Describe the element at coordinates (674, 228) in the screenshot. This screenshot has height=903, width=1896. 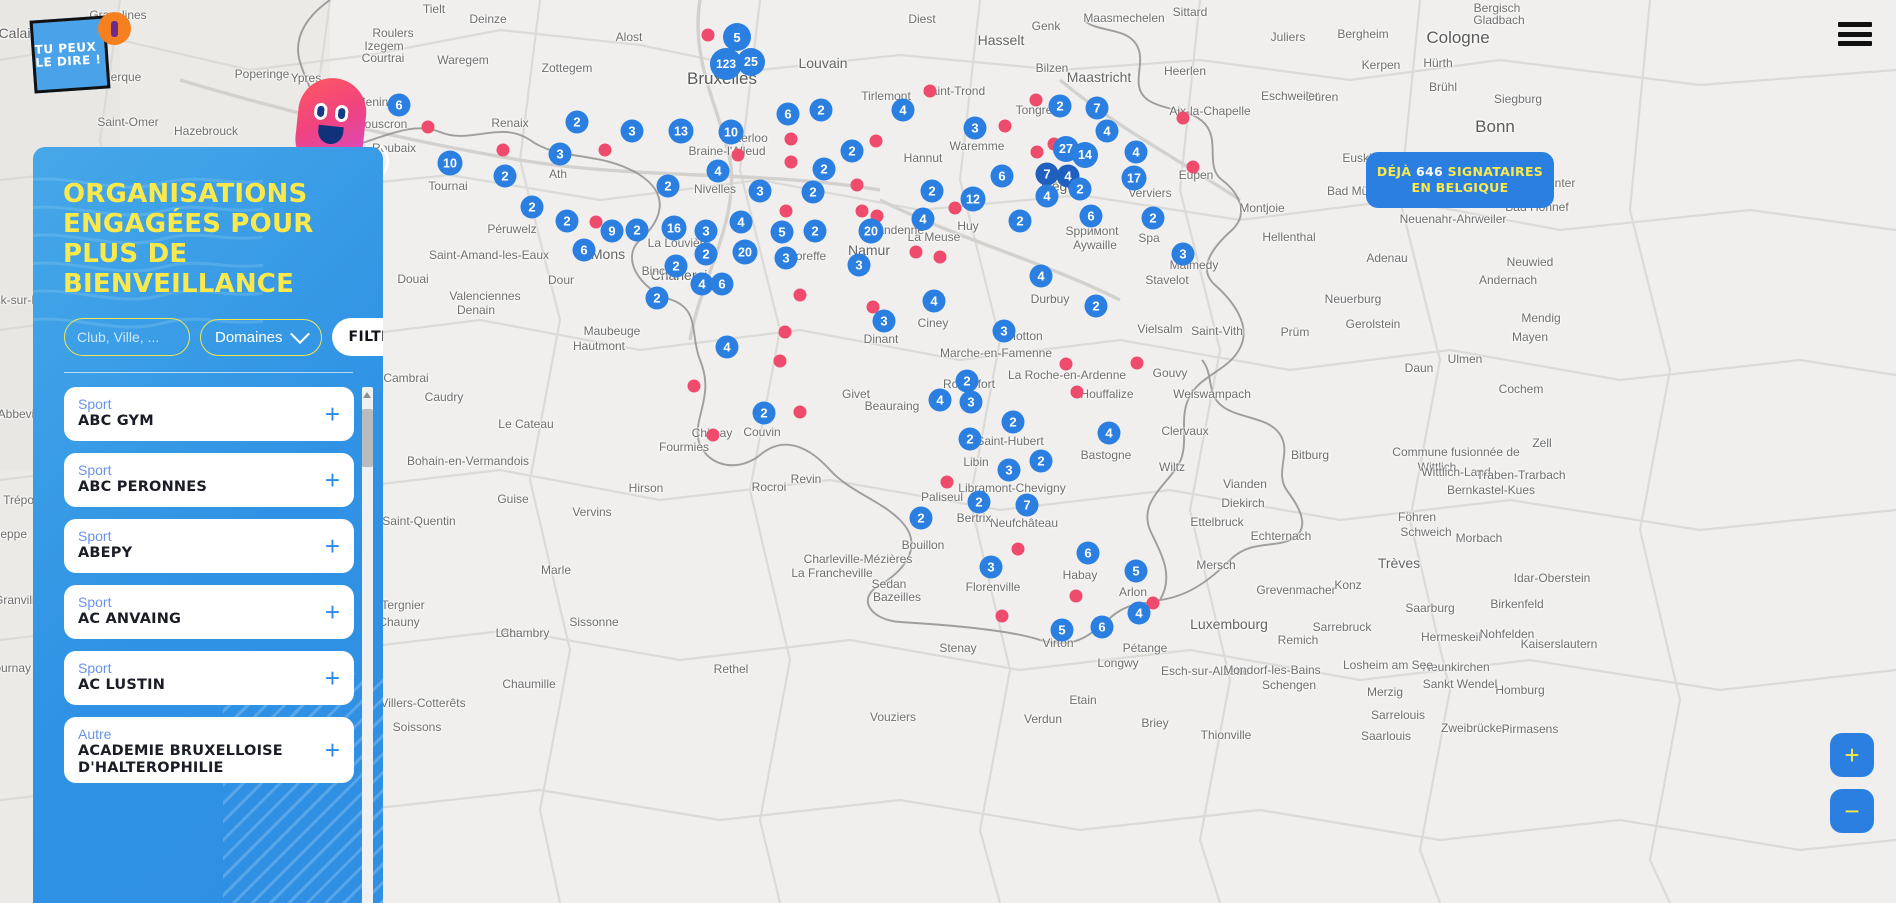
I see `map-cluster-marker: 16` at that location.